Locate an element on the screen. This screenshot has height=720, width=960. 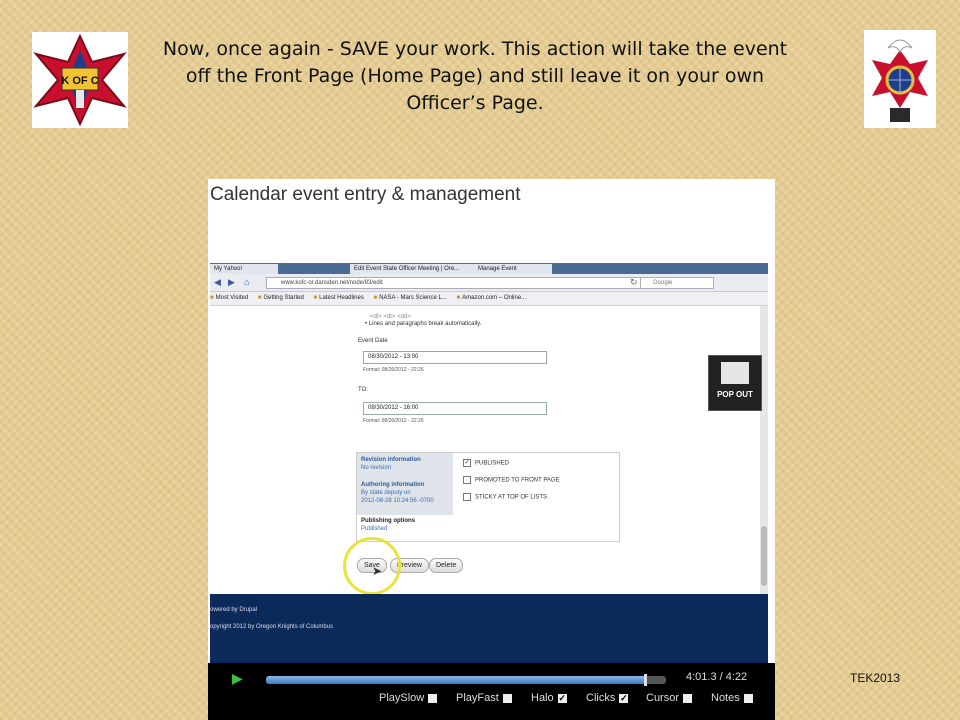
tab-summary: 2012-08-28 10:24:56 -0700 is located at coordinates (397, 501).